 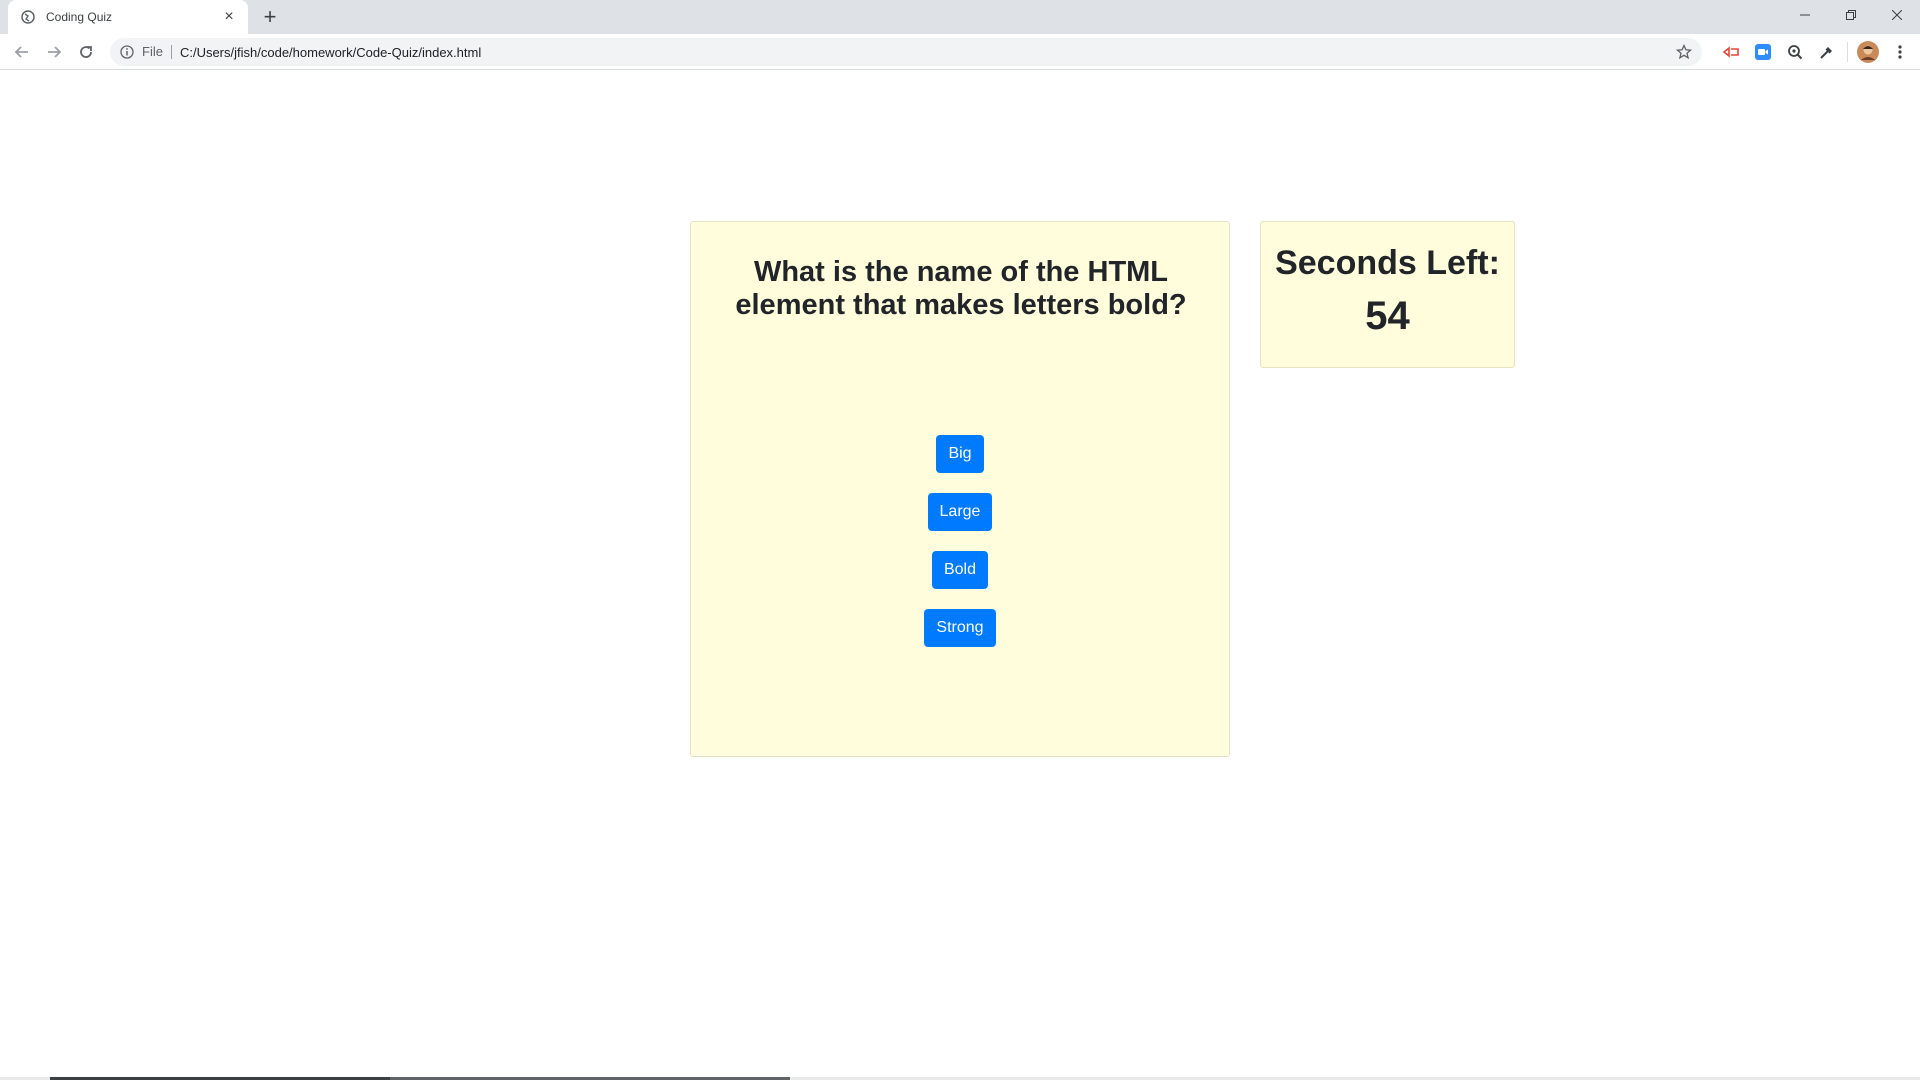 I want to click on timer-card: Seconds Left: 54, so click(x=1387, y=294).